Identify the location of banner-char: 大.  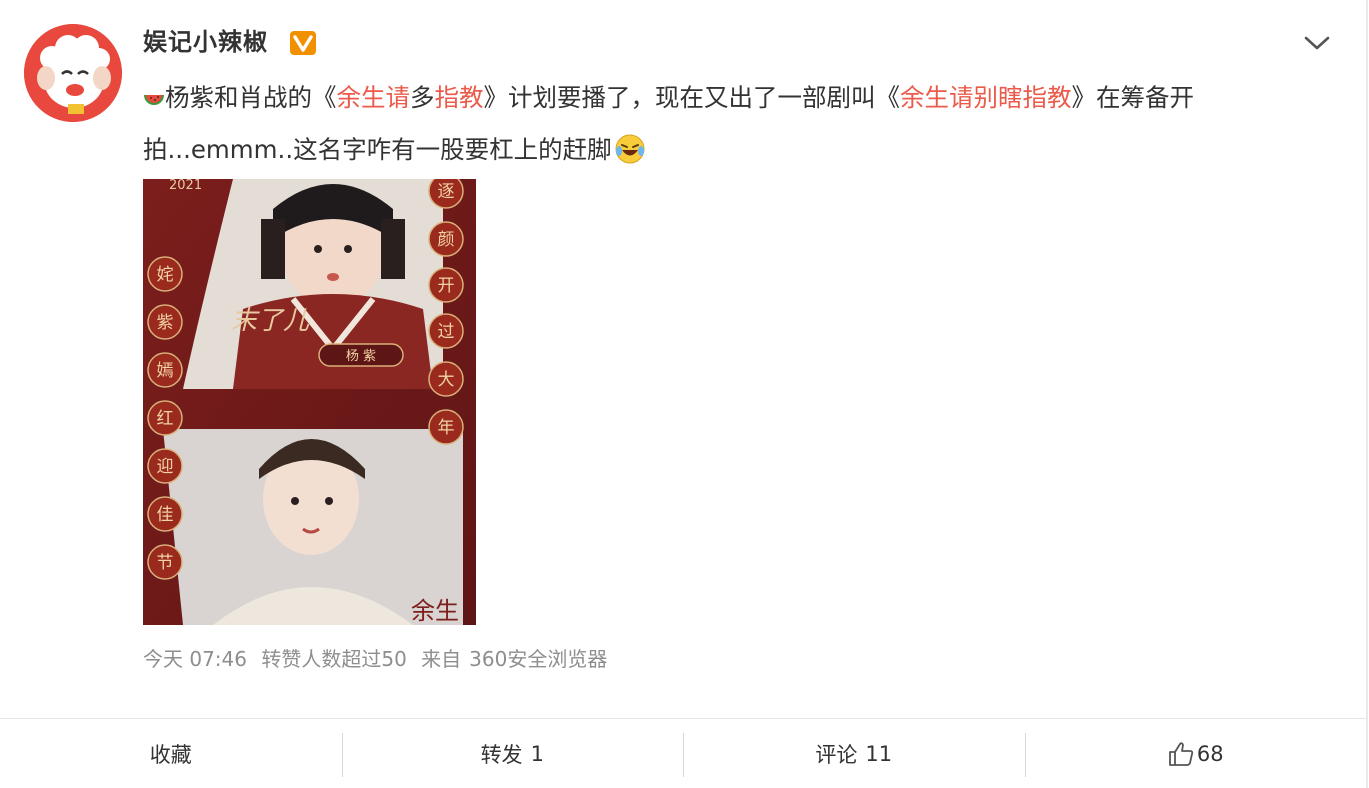
(446, 380).